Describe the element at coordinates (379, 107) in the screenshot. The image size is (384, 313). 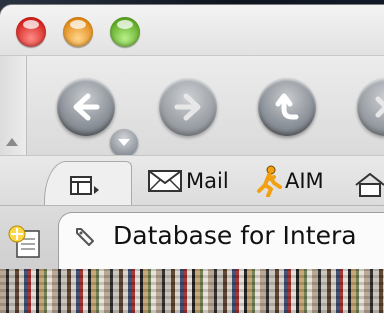
I see `close-icon` at that location.